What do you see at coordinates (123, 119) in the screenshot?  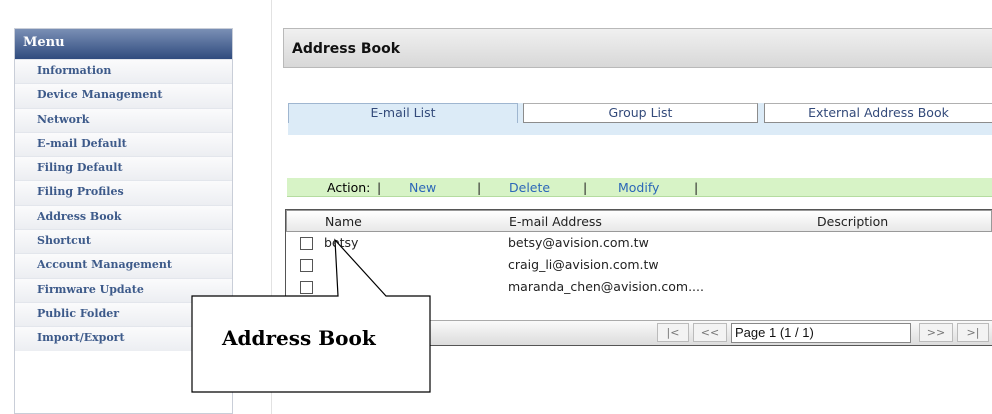 I see `sidebar-item-network: Network` at bounding box center [123, 119].